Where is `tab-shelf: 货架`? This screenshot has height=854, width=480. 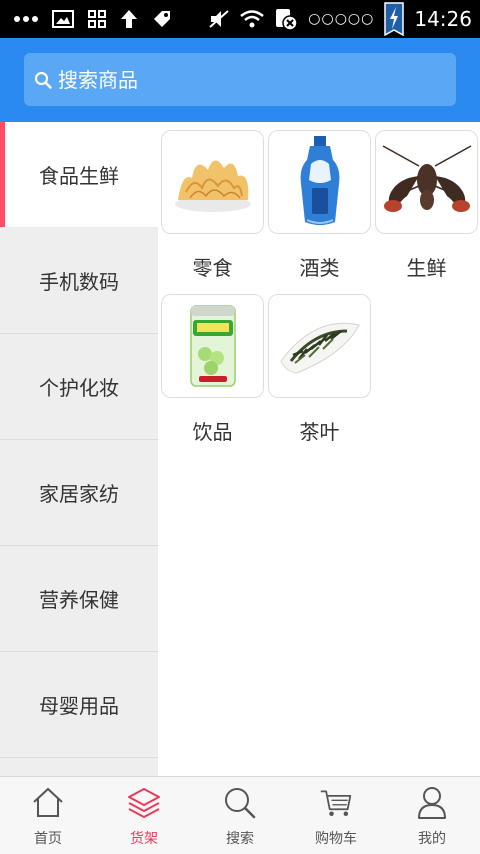
tab-shelf: 货架 is located at coordinates (144, 815).